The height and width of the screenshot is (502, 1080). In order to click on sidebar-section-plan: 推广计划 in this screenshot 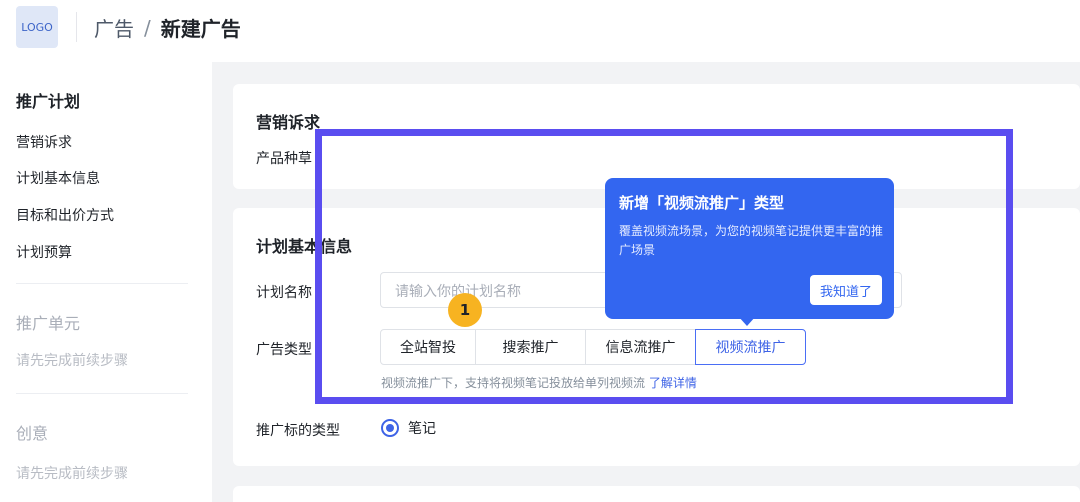, I will do `click(48, 100)`.